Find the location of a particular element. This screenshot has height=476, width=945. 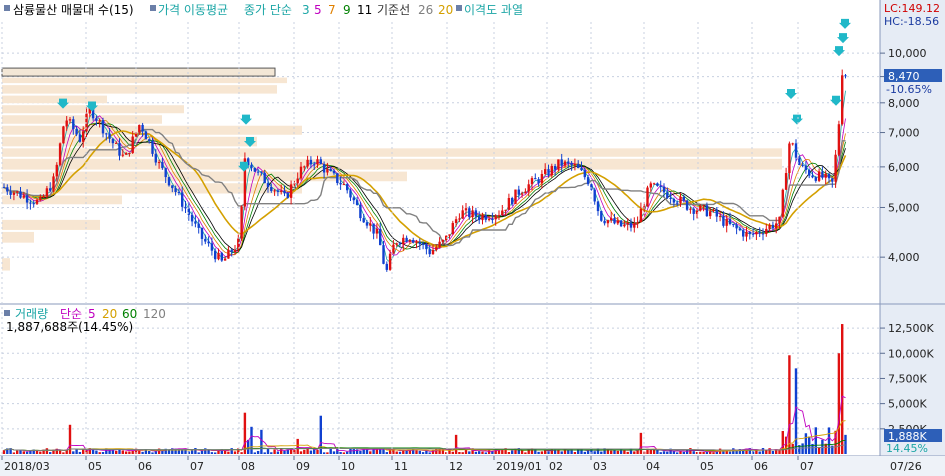

vol-period-5: 5 is located at coordinates (92, 314).